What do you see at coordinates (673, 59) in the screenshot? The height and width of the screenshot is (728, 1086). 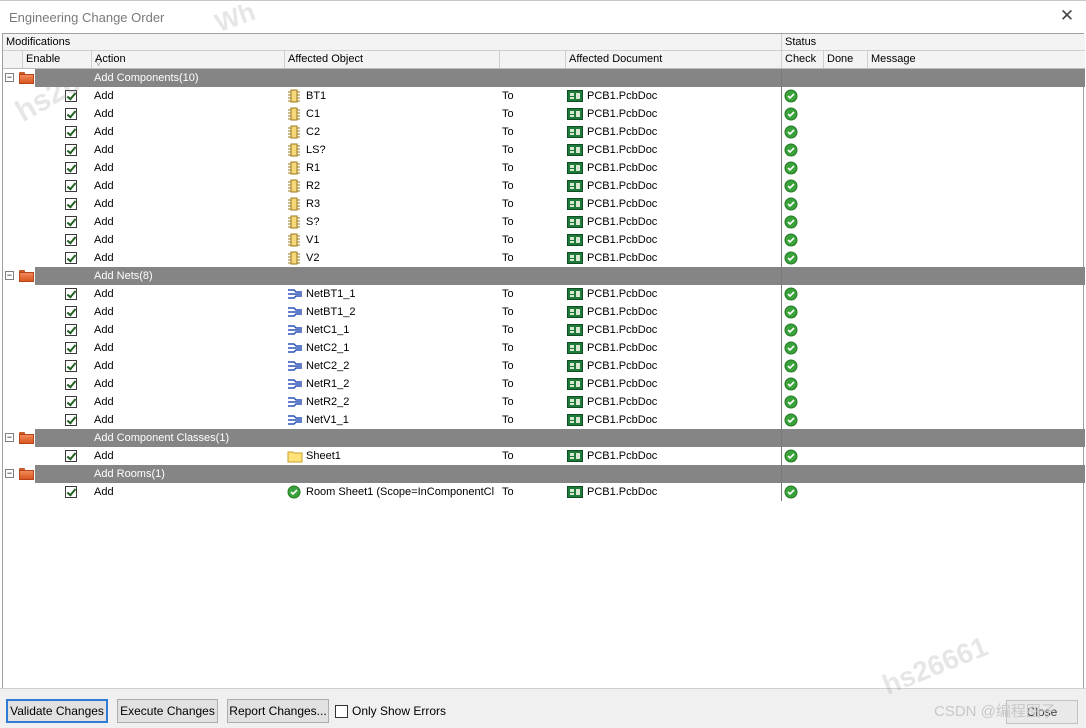 I see `column-affected-document: Affected Document` at bounding box center [673, 59].